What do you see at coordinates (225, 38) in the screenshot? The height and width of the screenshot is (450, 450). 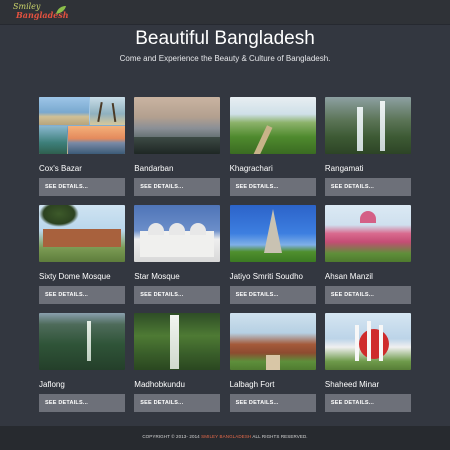 I see `page-title: Beautiful Bangladesh` at bounding box center [225, 38].